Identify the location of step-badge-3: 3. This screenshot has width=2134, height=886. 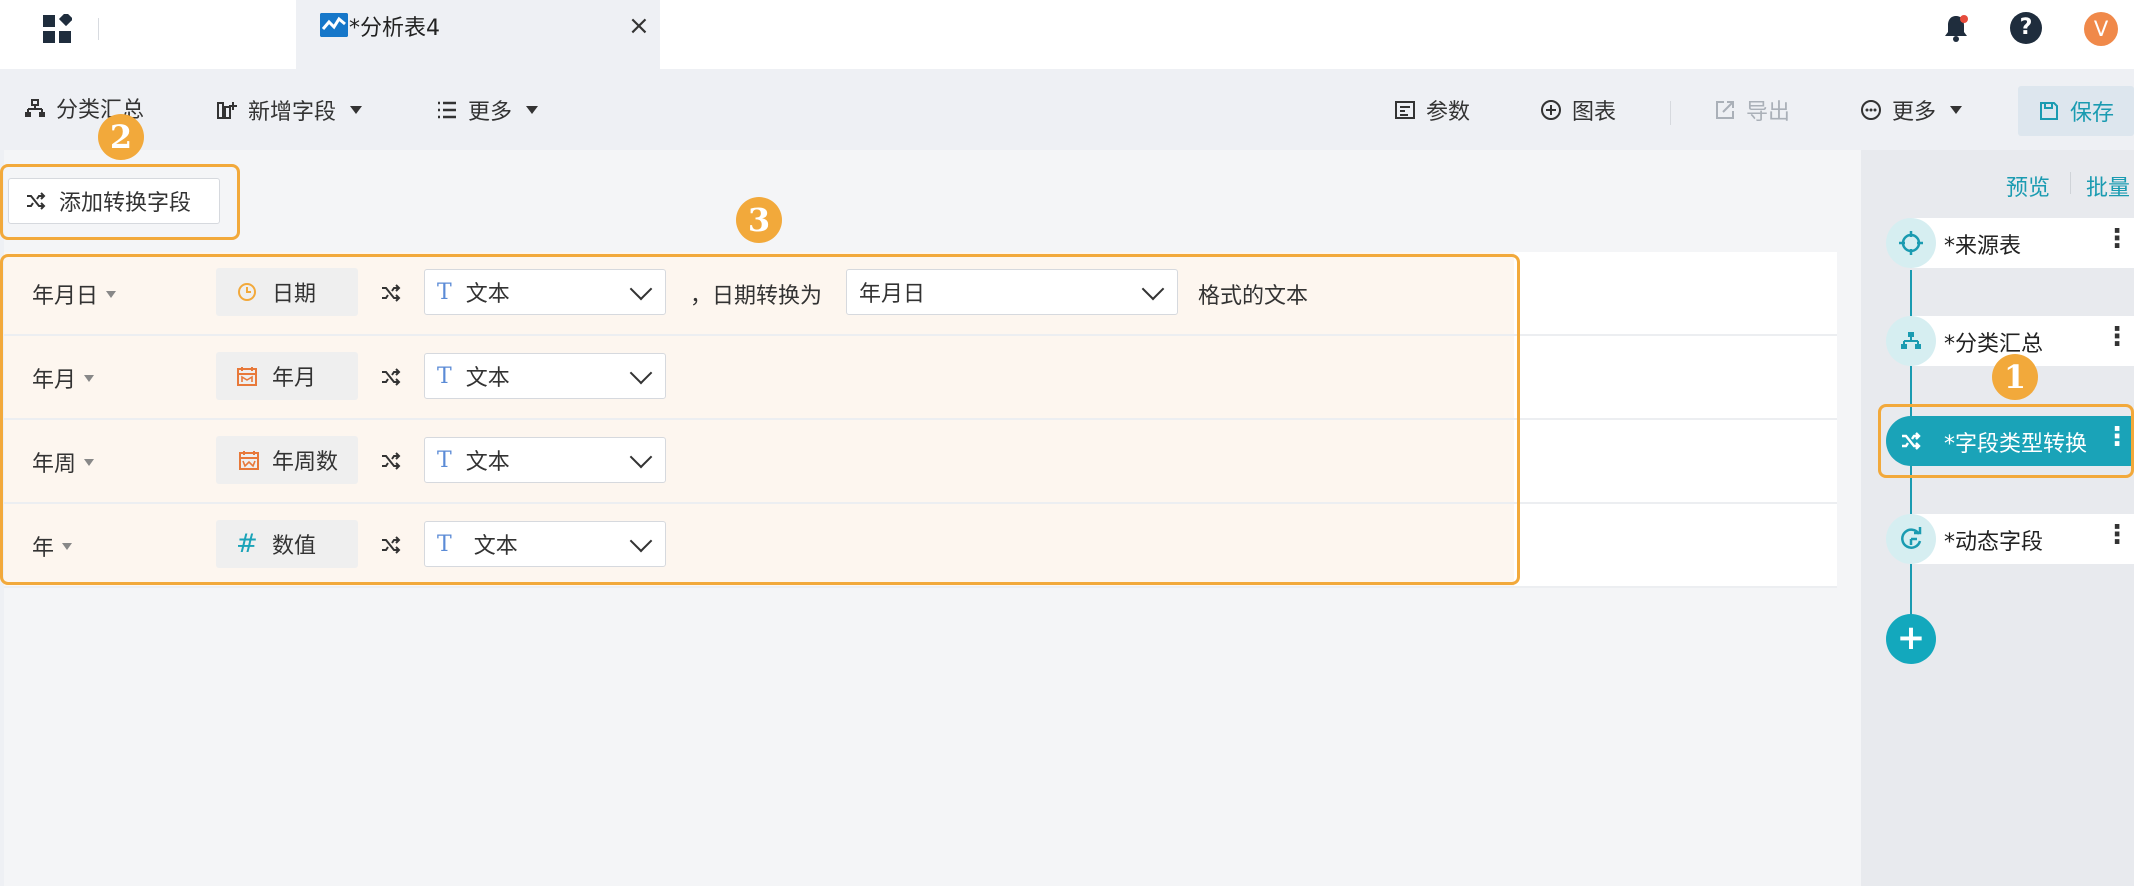
(759, 220).